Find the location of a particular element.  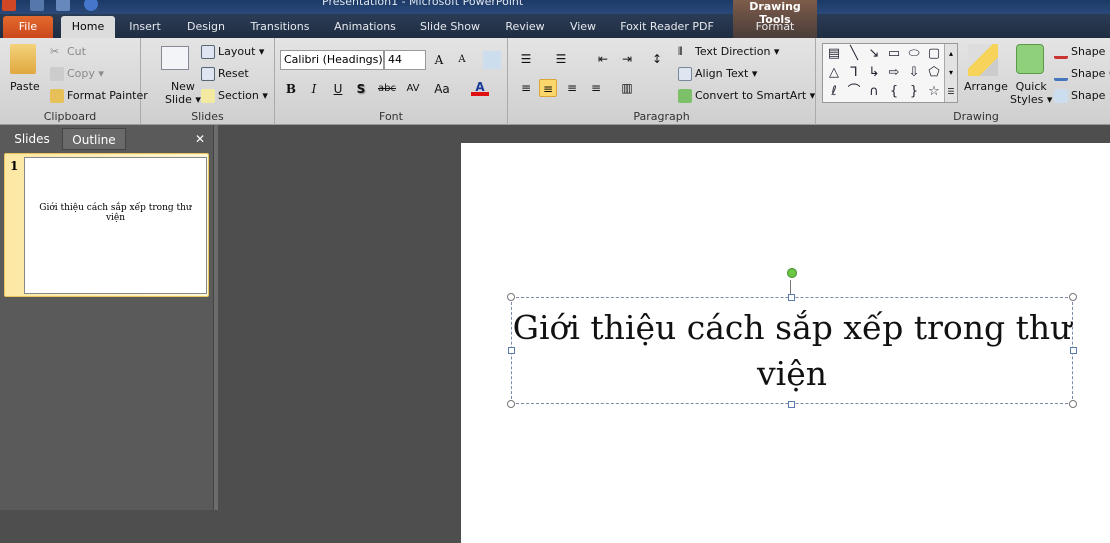

grow-font-icon: A is located at coordinates (439, 60).